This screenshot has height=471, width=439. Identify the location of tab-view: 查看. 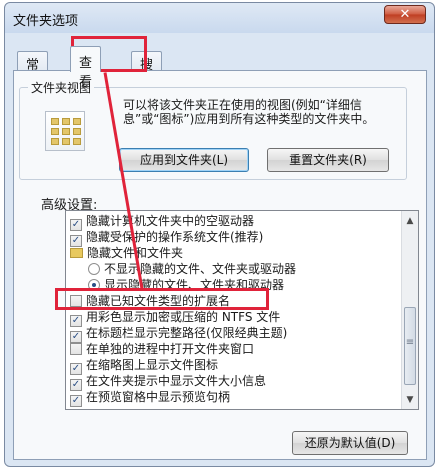
(86, 68).